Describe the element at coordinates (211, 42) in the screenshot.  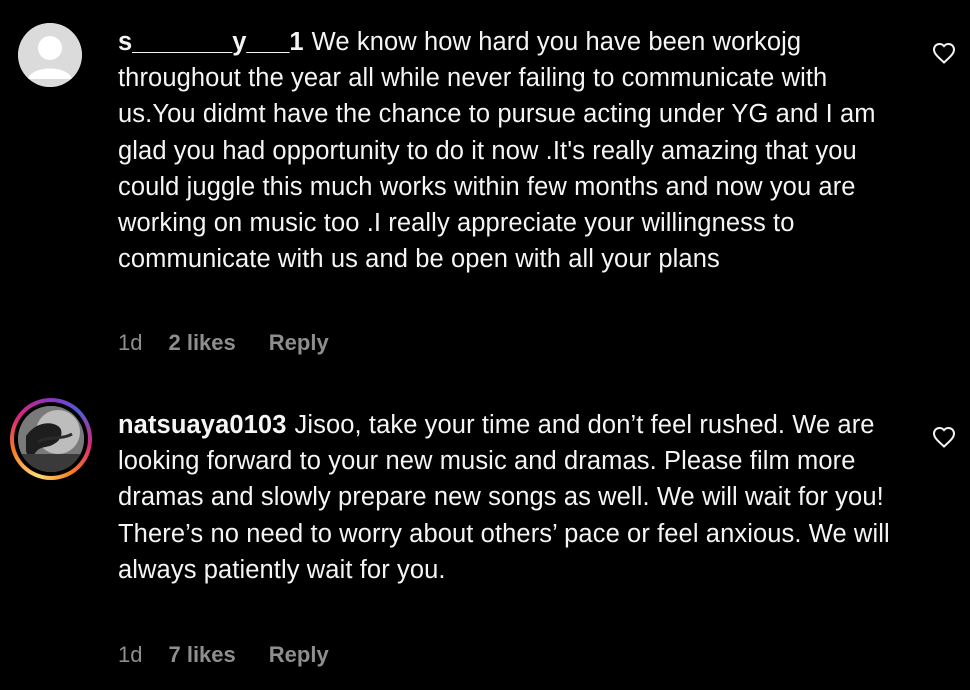
I see `comment-username: s_______y___1` at that location.